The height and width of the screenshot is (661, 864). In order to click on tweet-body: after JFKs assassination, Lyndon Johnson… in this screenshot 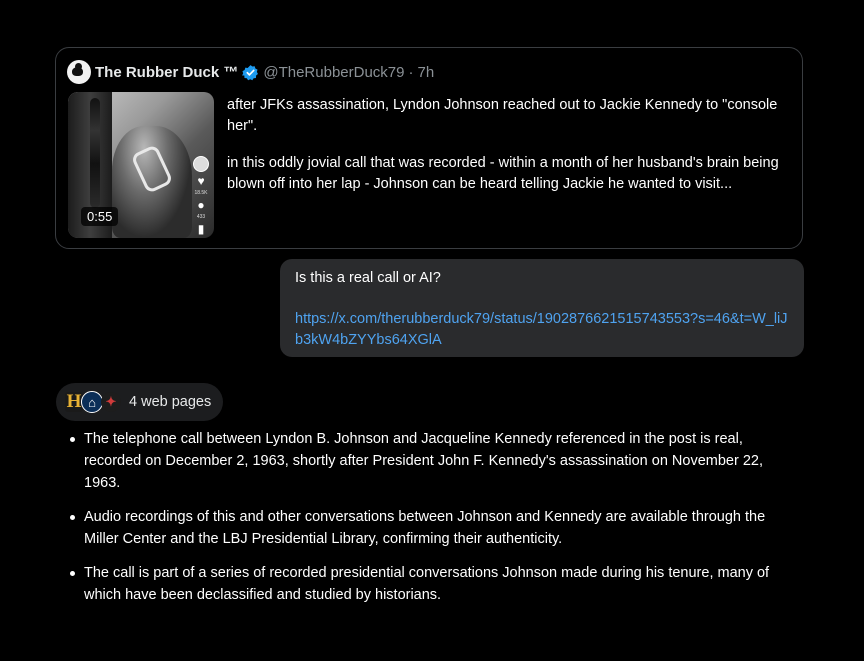, I will do `click(513, 145)`.